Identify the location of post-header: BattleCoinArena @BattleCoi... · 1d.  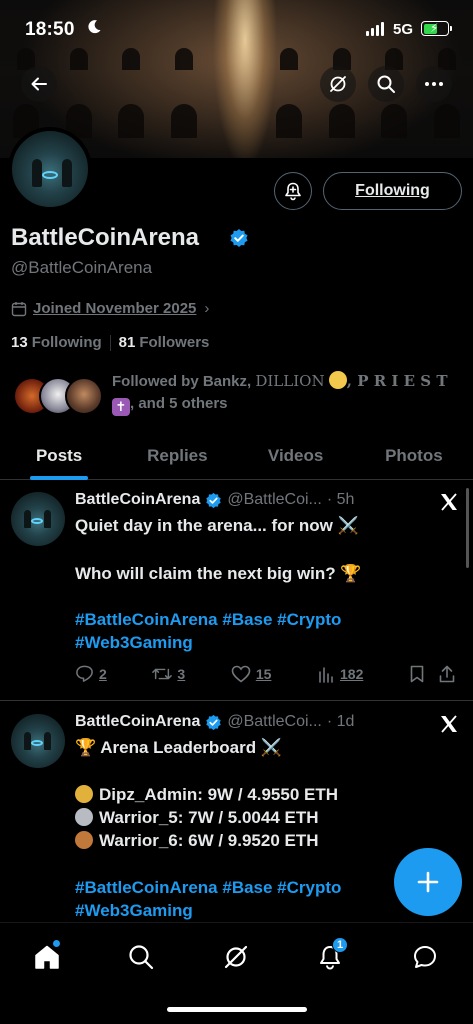
(214, 722).